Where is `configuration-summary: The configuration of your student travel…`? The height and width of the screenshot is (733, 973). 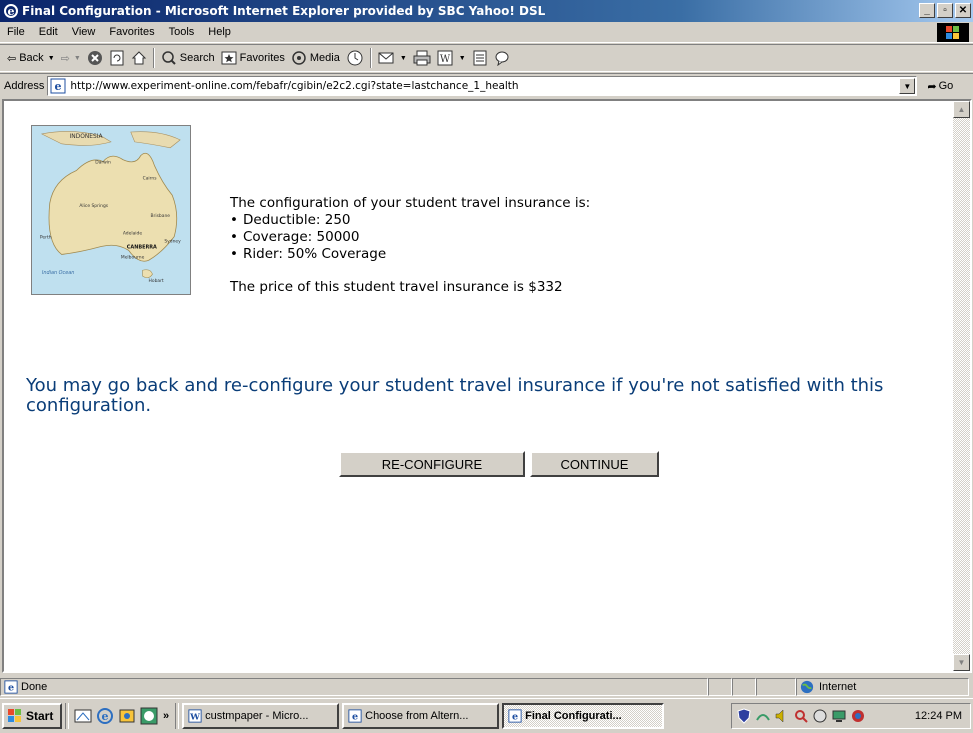
configuration-summary: The configuration of your student travel… is located at coordinates (410, 245).